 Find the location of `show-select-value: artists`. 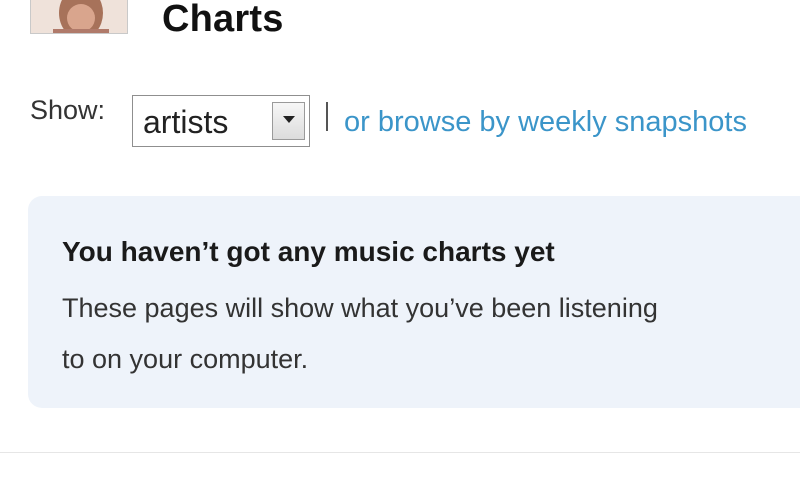

show-select-value: artists is located at coordinates (186, 122).